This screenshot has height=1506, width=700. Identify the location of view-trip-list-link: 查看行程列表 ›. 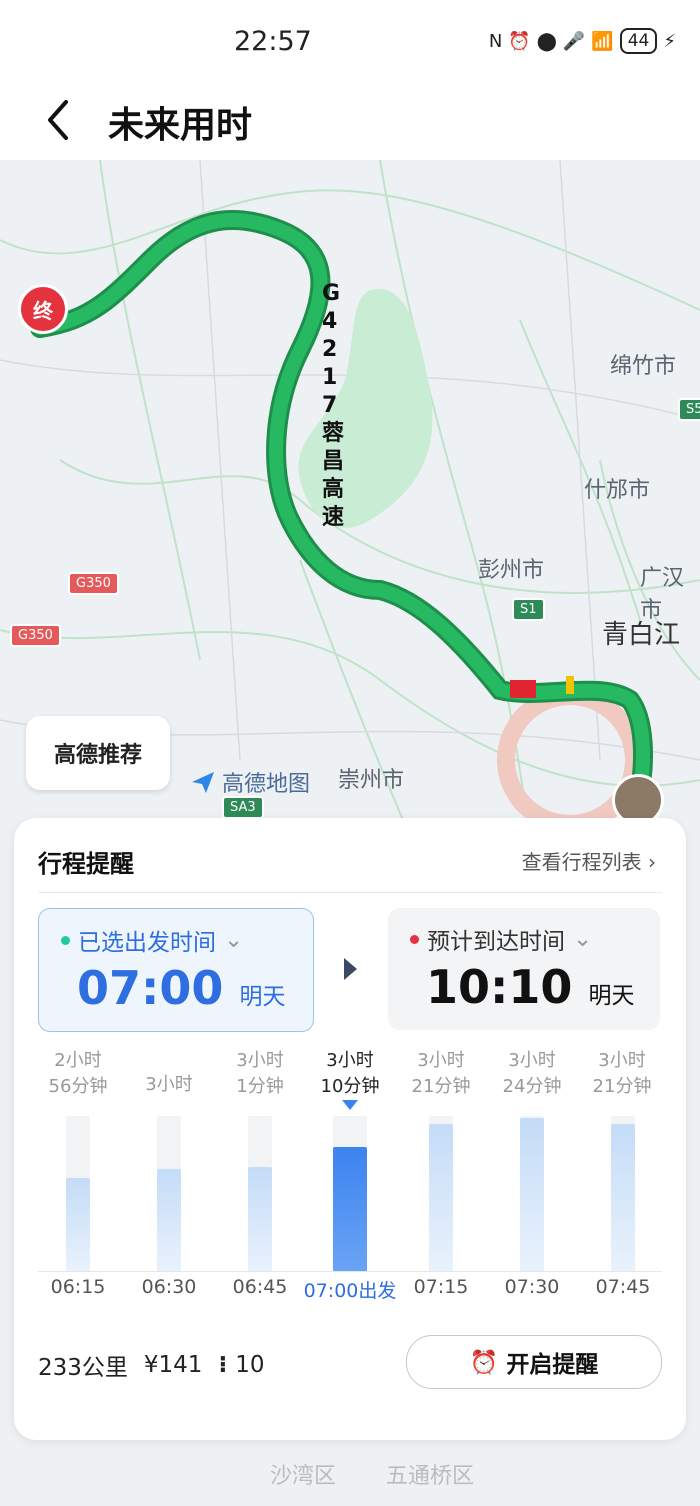
(589, 860).